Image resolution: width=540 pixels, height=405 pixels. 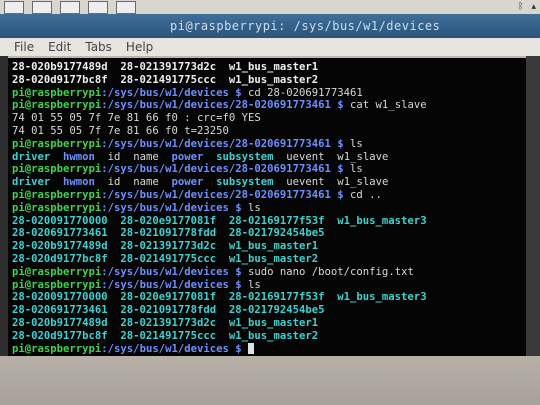 What do you see at coordinates (59, 47) in the screenshot?
I see `menu-edit: Edit` at bounding box center [59, 47].